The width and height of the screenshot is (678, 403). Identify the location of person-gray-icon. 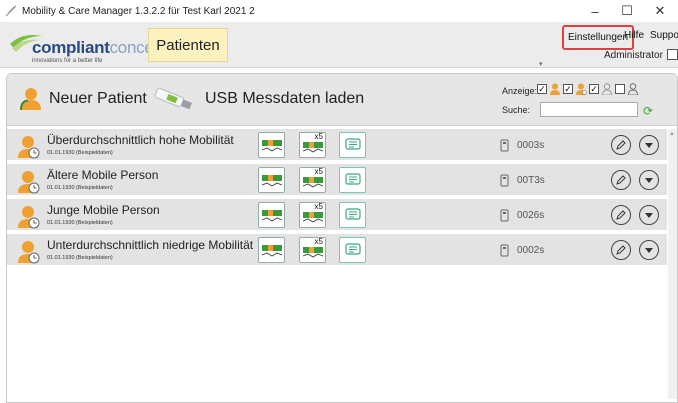
(633, 88).